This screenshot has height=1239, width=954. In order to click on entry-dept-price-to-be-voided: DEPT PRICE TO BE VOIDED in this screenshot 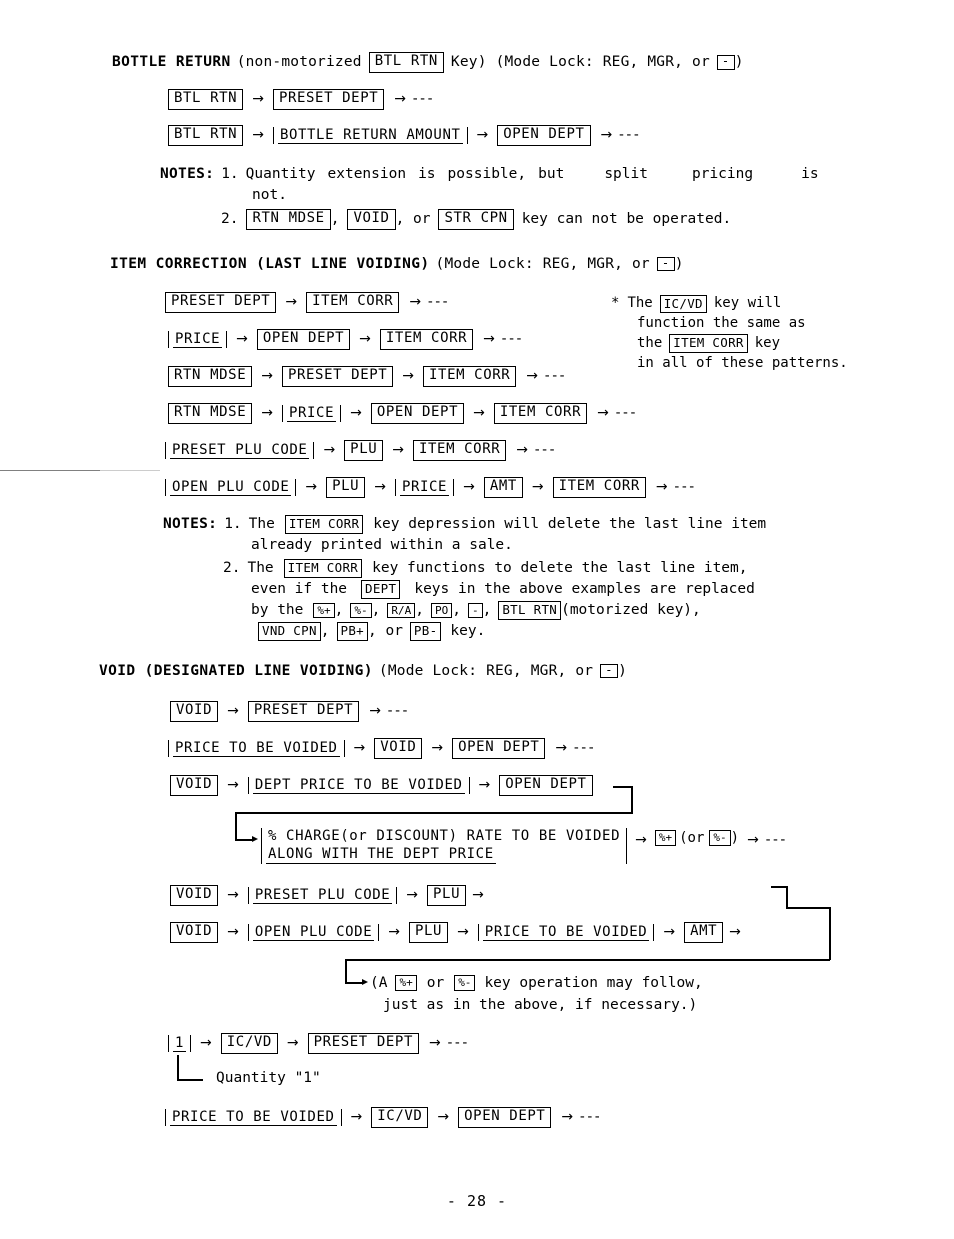, I will do `click(358, 785)`.